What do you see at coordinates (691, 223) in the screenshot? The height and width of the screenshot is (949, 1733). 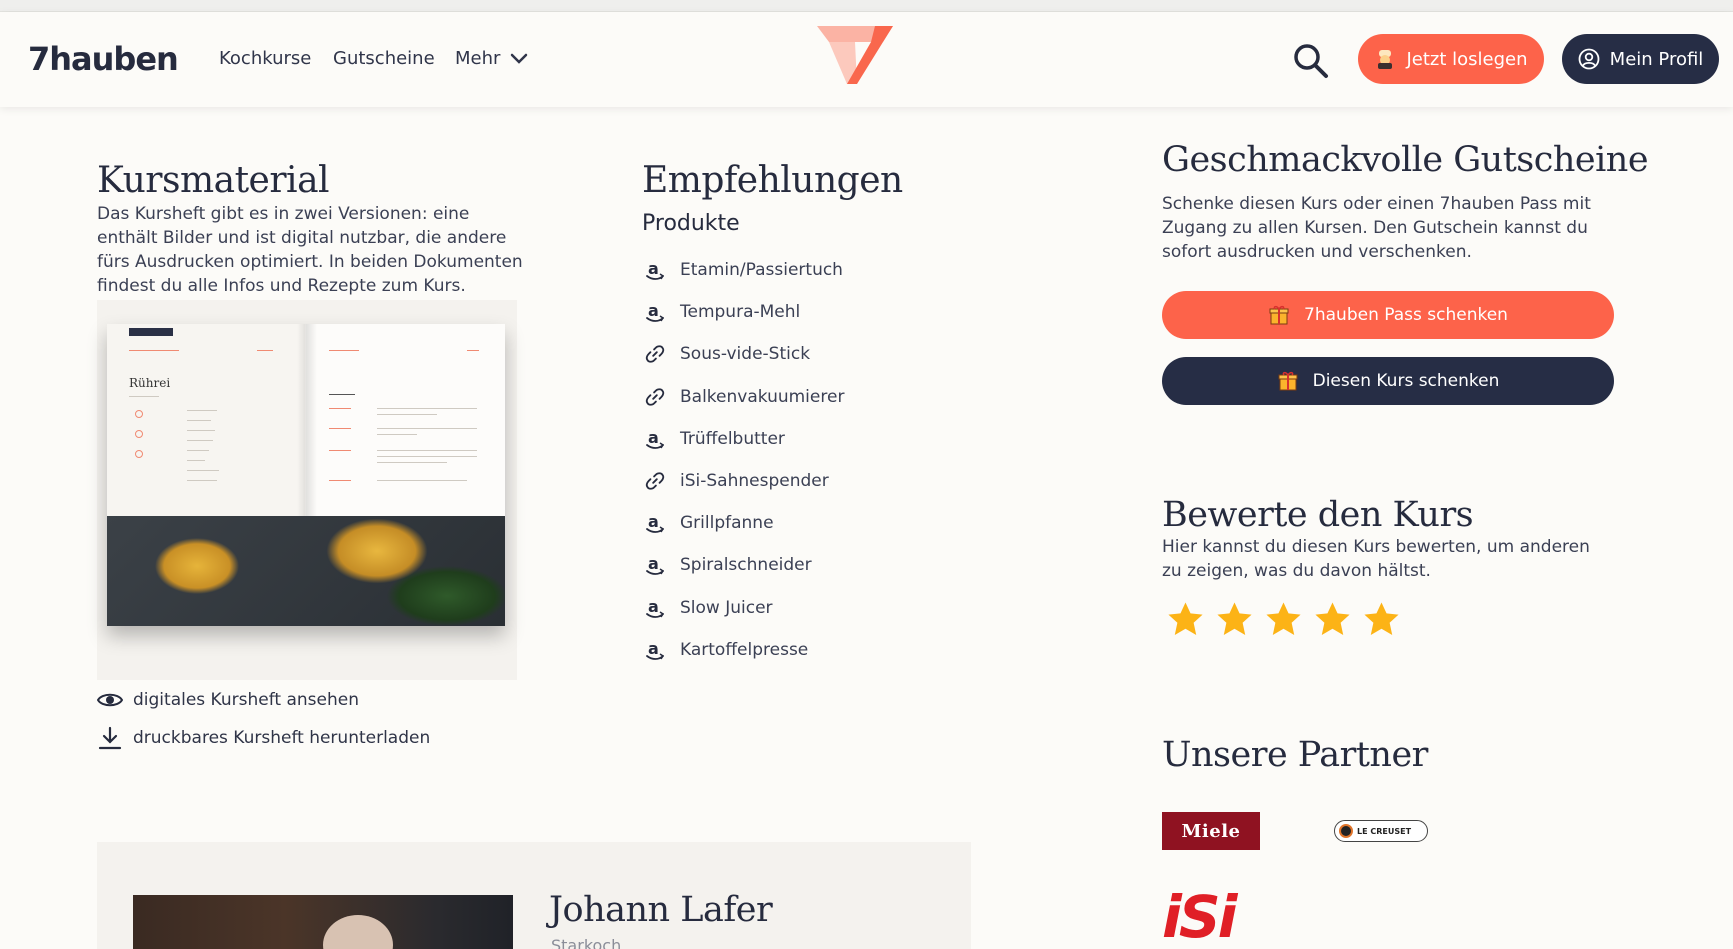 I see `products-subheading: Produkte` at bounding box center [691, 223].